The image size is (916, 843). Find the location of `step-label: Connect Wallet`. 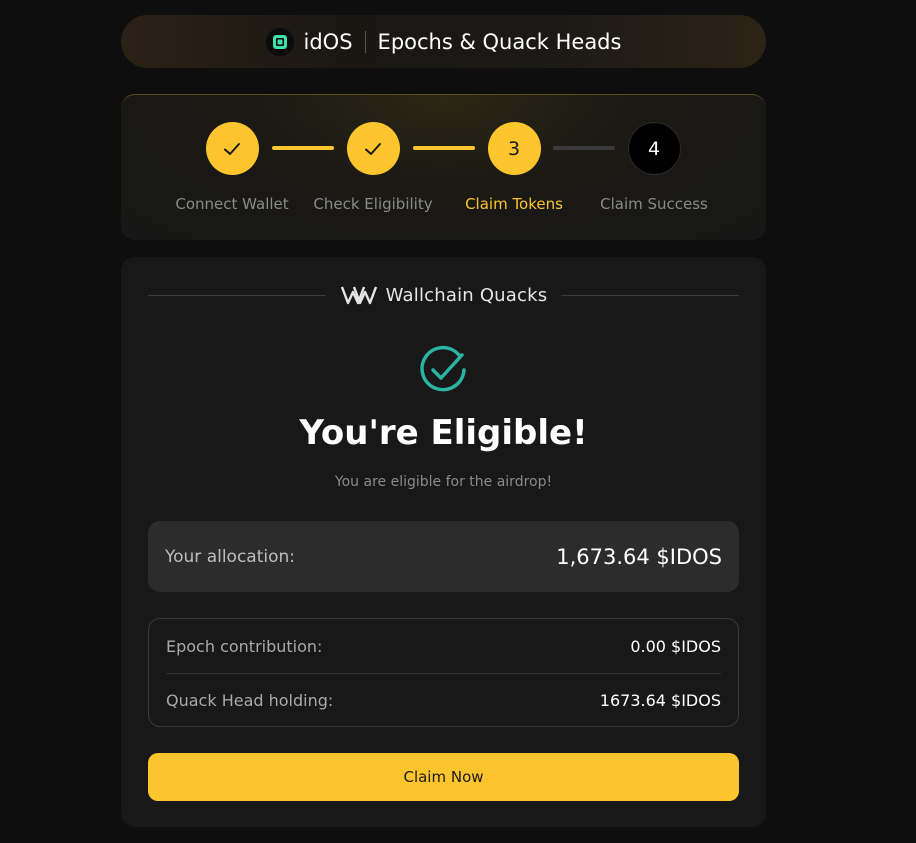

step-label: Connect Wallet is located at coordinates (232, 204).